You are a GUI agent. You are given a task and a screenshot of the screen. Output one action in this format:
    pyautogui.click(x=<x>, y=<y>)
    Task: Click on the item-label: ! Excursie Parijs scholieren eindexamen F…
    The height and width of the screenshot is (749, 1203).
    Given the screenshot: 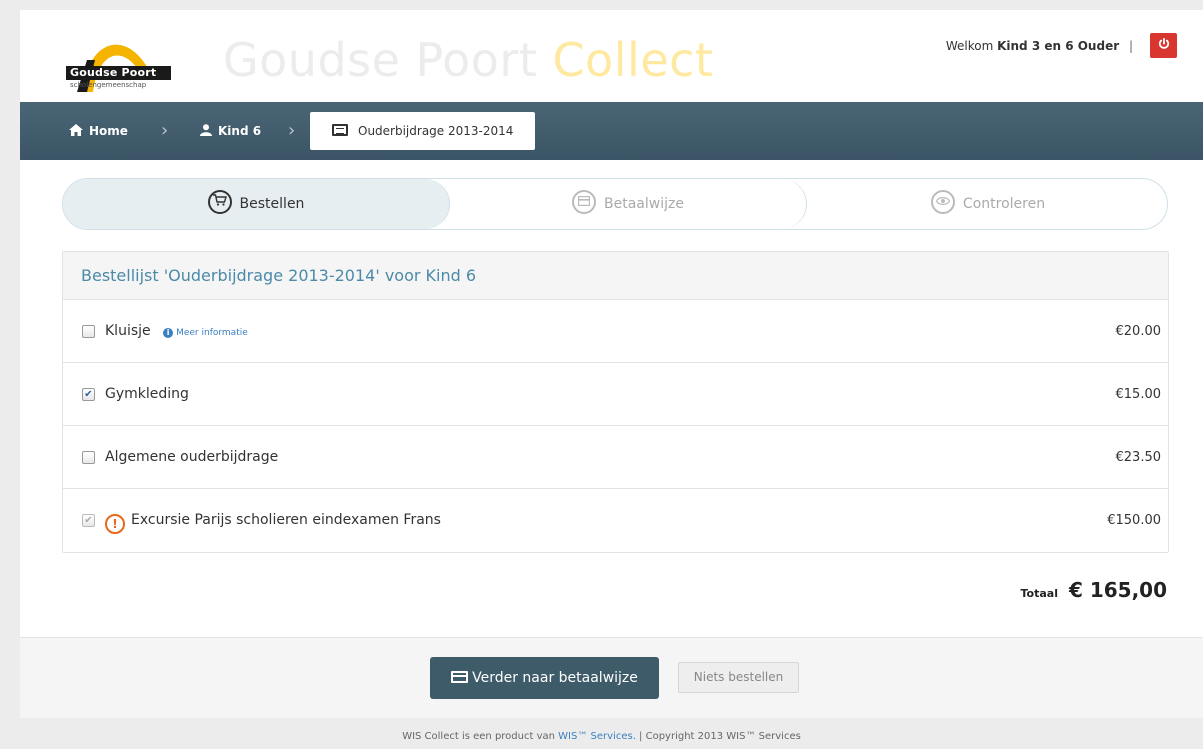 What is the action you would take?
    pyautogui.click(x=273, y=520)
    